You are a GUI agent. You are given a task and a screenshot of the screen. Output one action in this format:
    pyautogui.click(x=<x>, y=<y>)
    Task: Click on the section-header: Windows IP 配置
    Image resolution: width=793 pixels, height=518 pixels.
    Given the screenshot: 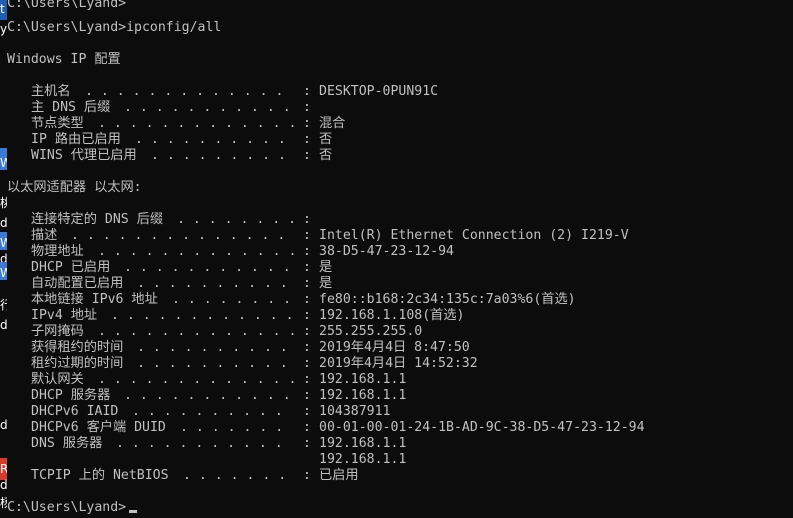 What is the action you would take?
    pyautogui.click(x=64, y=59)
    